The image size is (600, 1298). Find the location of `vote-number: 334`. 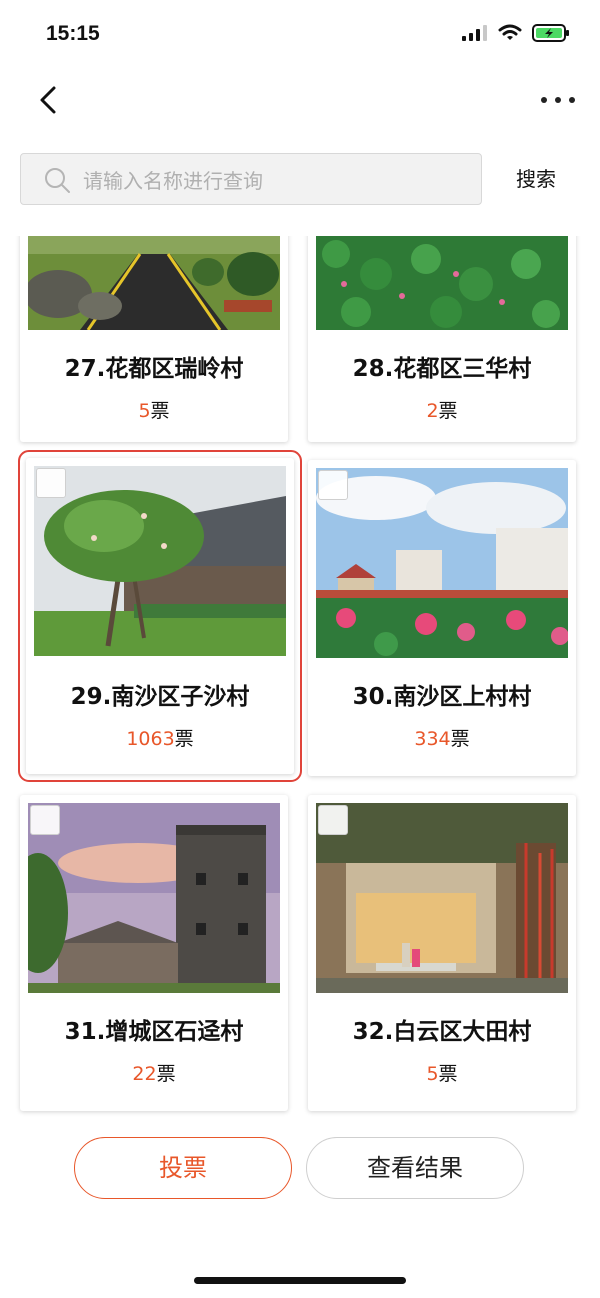

vote-number: 334 is located at coordinates (432, 739).